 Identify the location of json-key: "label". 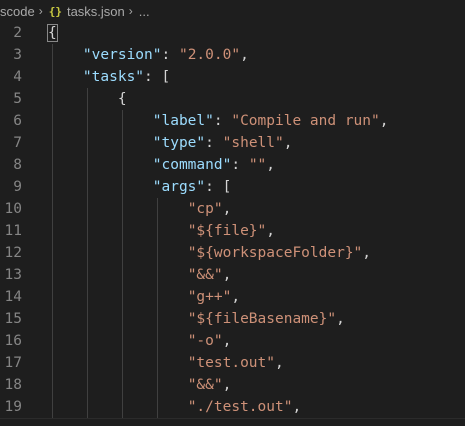
(183, 121).